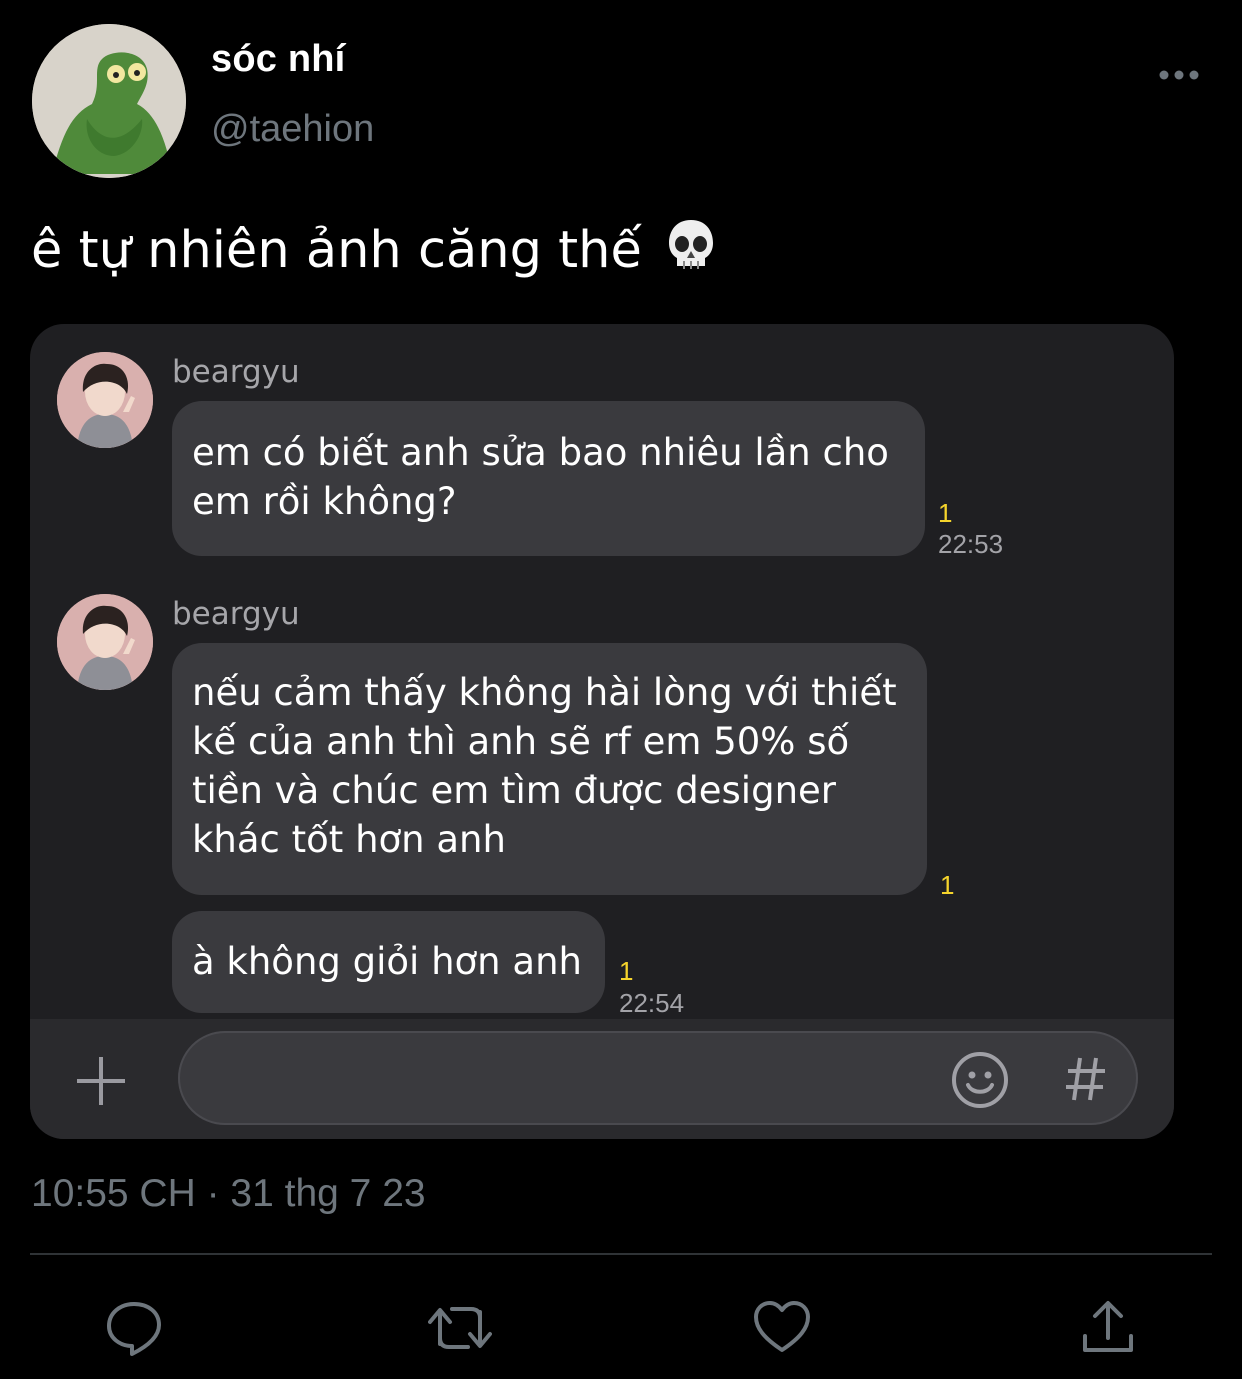 The image size is (1242, 1379). Describe the element at coordinates (514, 790) in the screenshot. I see `message-line: tiền và chúc em tìm được designer` at that location.